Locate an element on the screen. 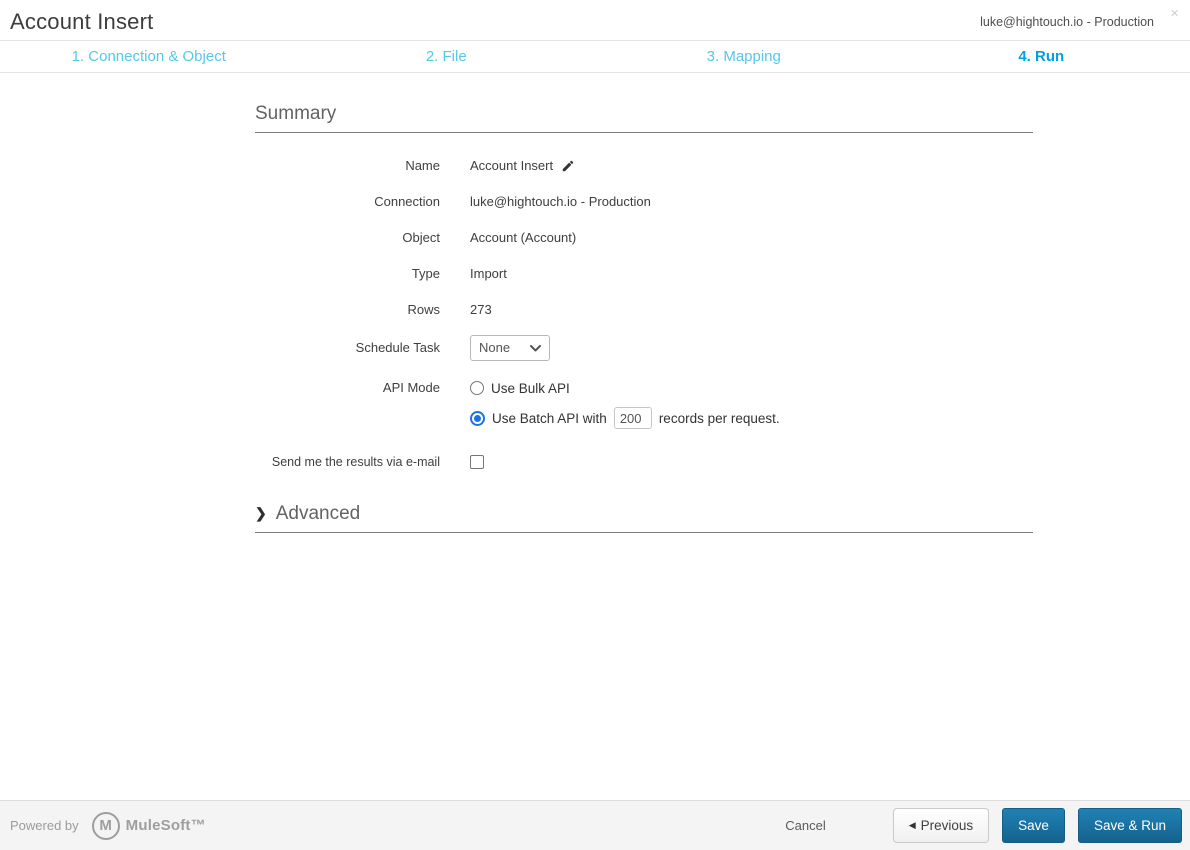  summary-heading: Summary is located at coordinates (644, 118).